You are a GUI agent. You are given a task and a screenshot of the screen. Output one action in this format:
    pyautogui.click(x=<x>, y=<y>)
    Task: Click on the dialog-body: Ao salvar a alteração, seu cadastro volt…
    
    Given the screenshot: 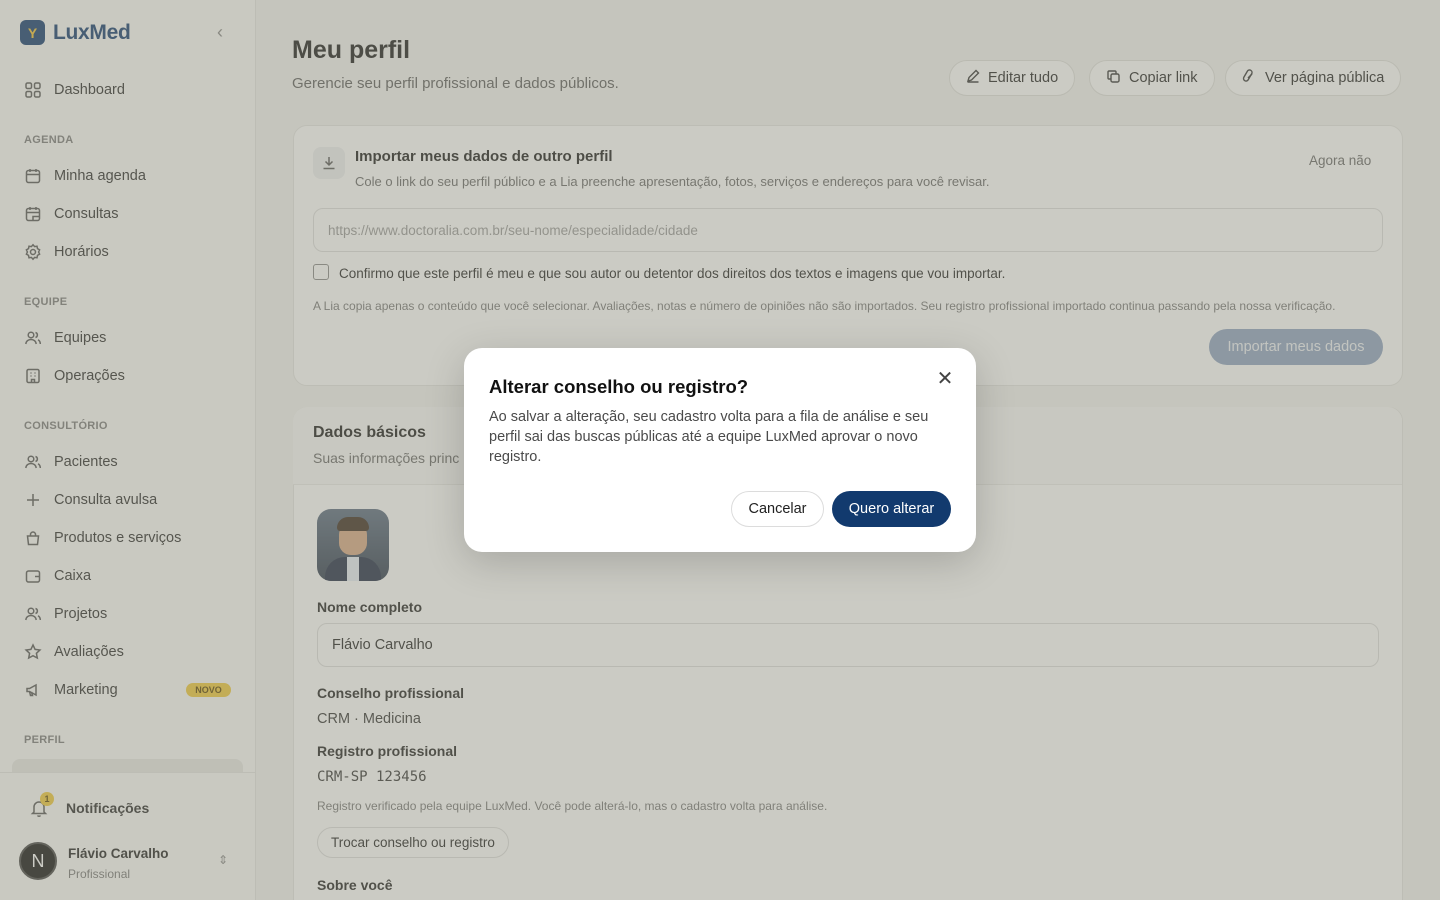 What is the action you would take?
    pyautogui.click(x=709, y=437)
    